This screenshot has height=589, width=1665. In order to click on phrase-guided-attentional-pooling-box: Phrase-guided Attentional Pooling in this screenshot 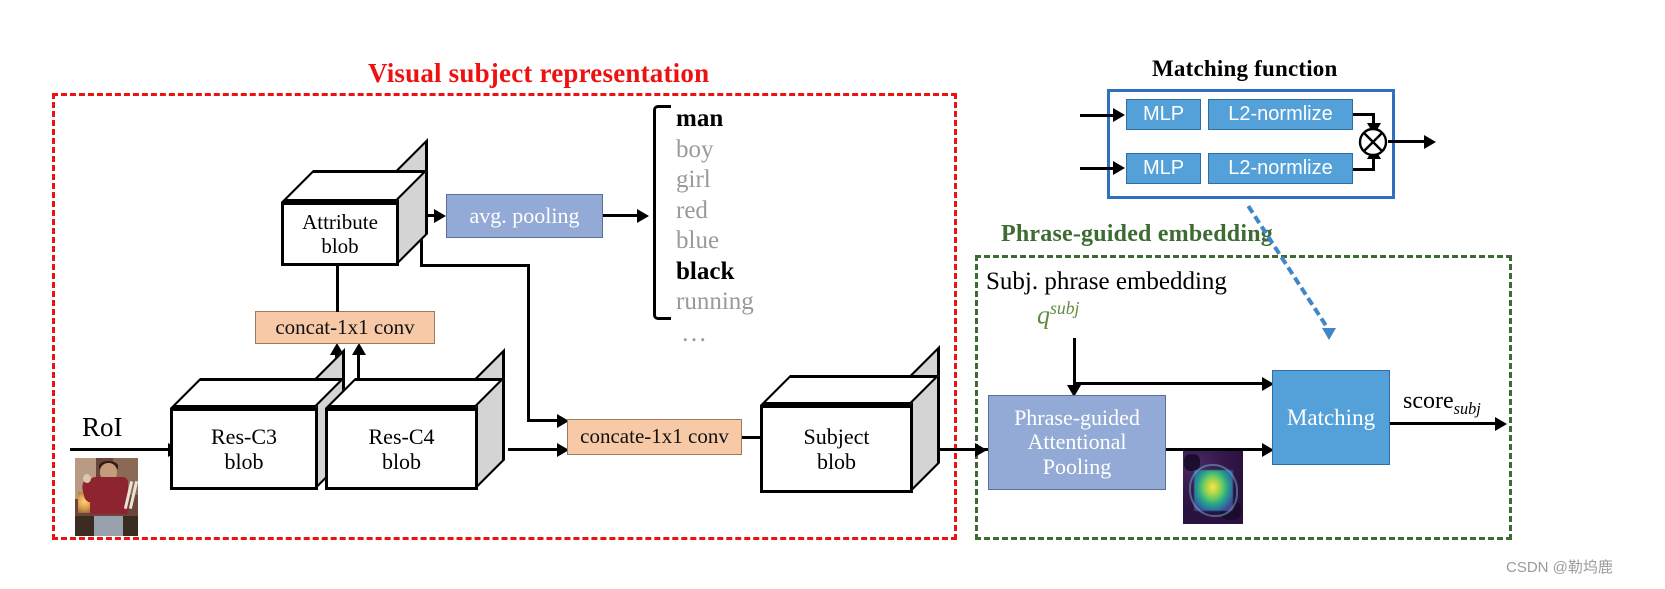, I will do `click(1077, 442)`.